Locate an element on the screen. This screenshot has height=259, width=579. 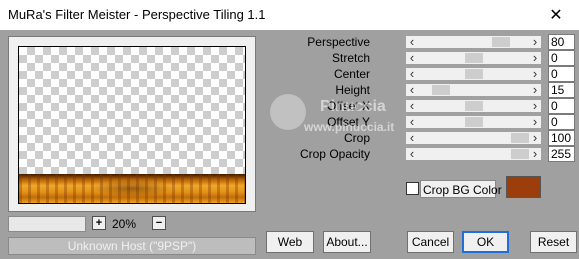
close-icon: ✕ is located at coordinates (556, 15).